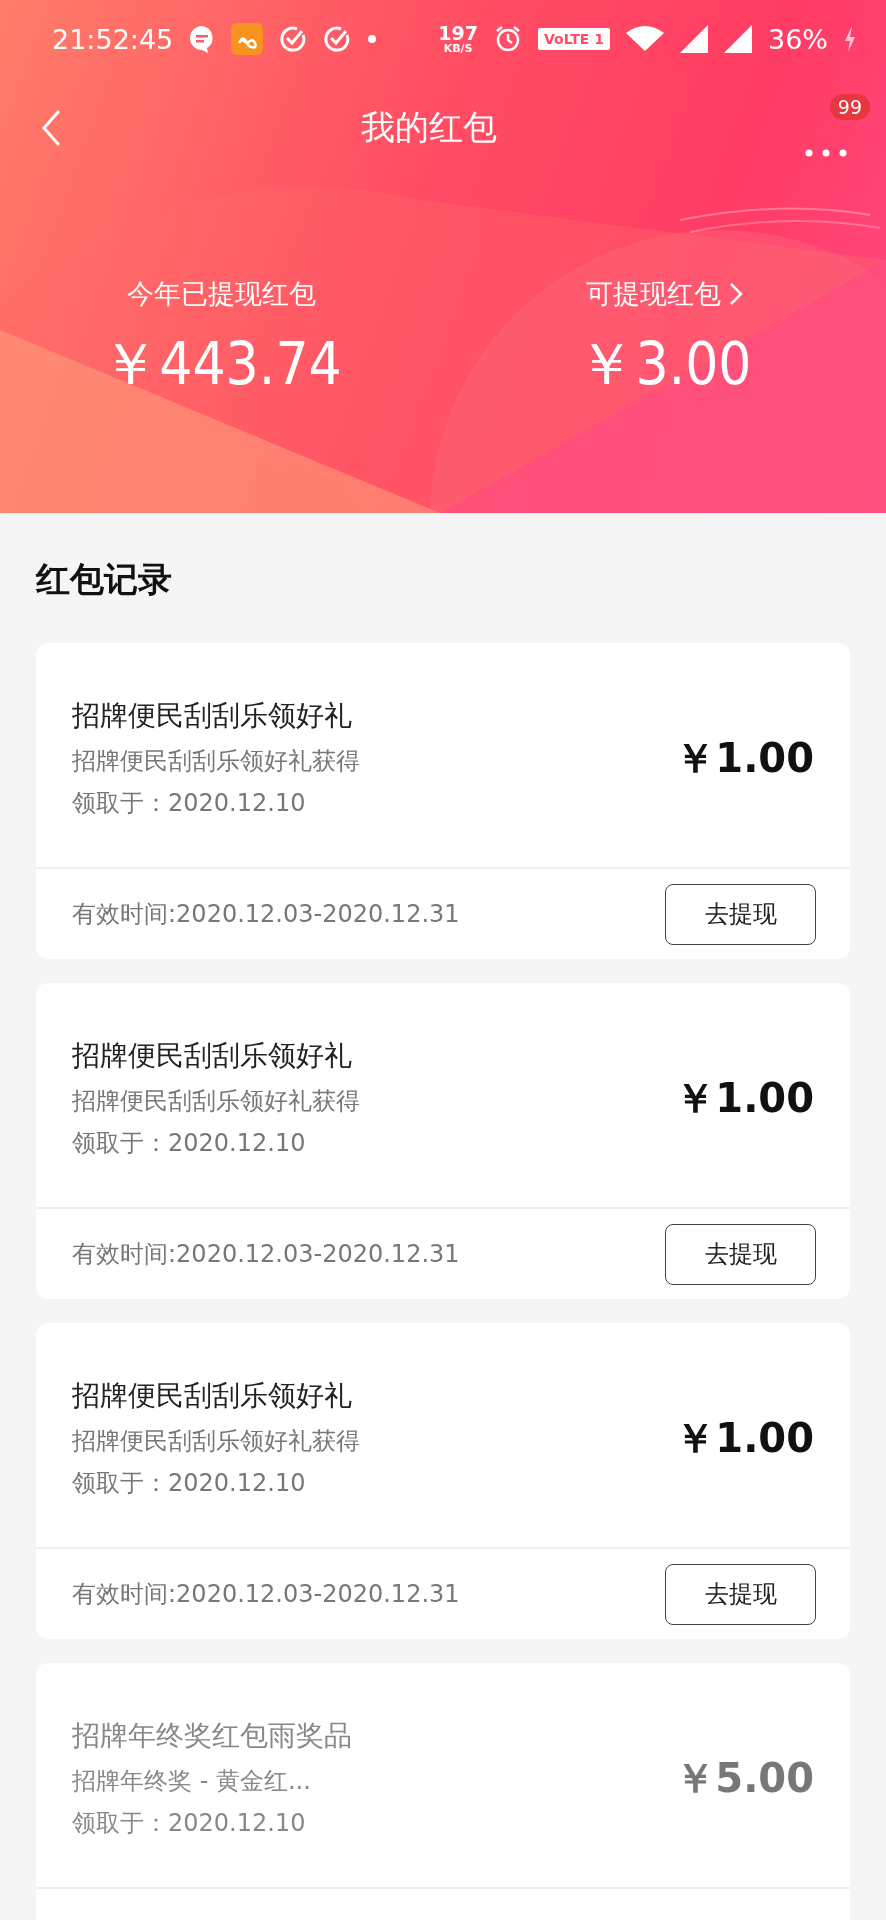 Image resolution: width=886 pixels, height=1920 pixels. Describe the element at coordinates (664, 364) in the screenshot. I see `summary-amount: ￥3.00` at that location.